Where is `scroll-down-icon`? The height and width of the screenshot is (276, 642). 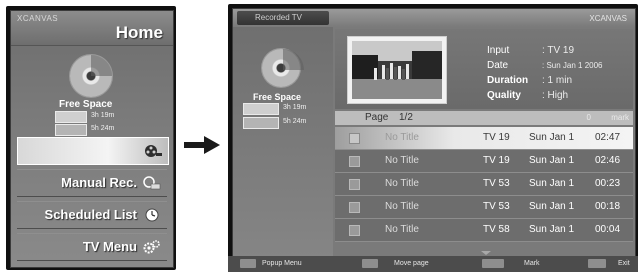 scroll-down-icon is located at coordinates (486, 253).